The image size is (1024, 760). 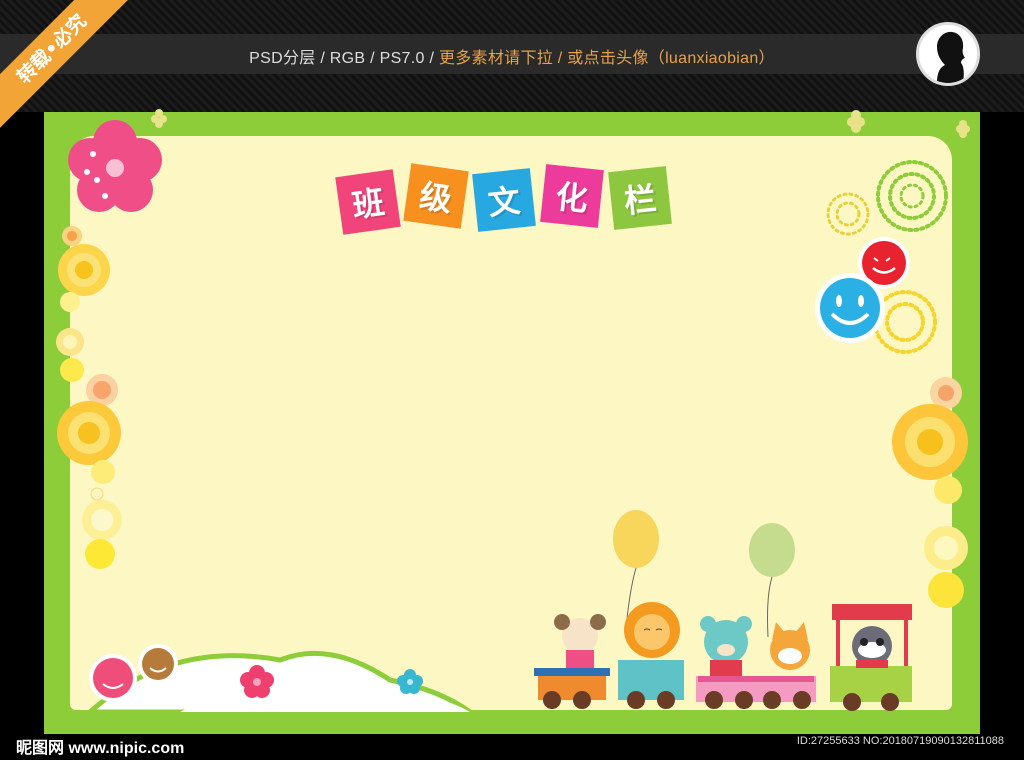 What do you see at coordinates (772, 580) in the screenshot?
I see `green-balloon-icon` at bounding box center [772, 580].